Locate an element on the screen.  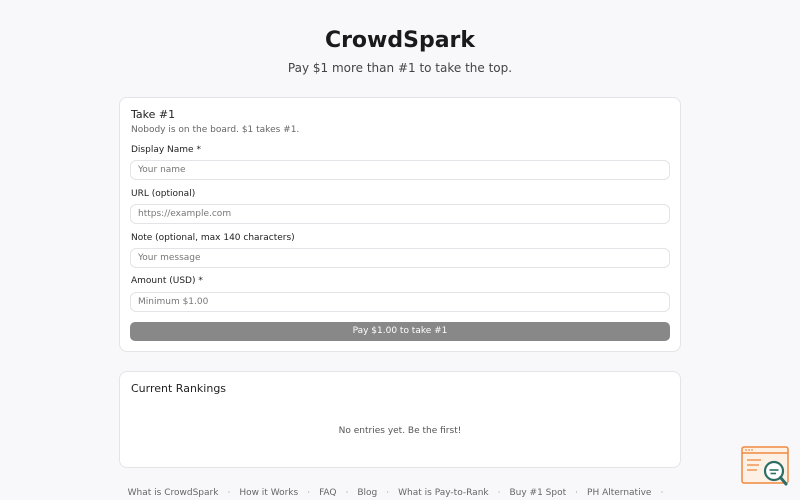
search-widget-icon is located at coordinates (766, 467).